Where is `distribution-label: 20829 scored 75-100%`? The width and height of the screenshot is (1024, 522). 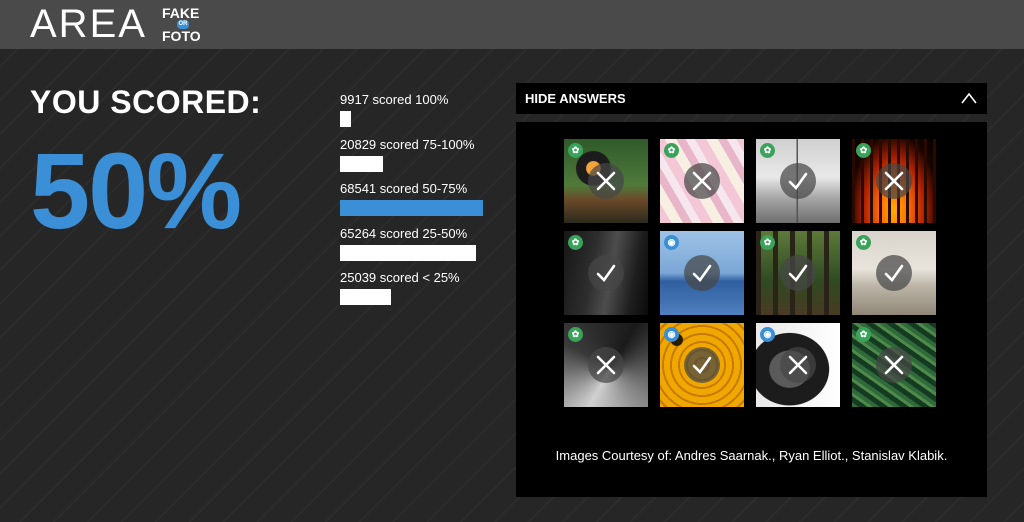 distribution-label: 20829 scored 75-100% is located at coordinates (407, 144).